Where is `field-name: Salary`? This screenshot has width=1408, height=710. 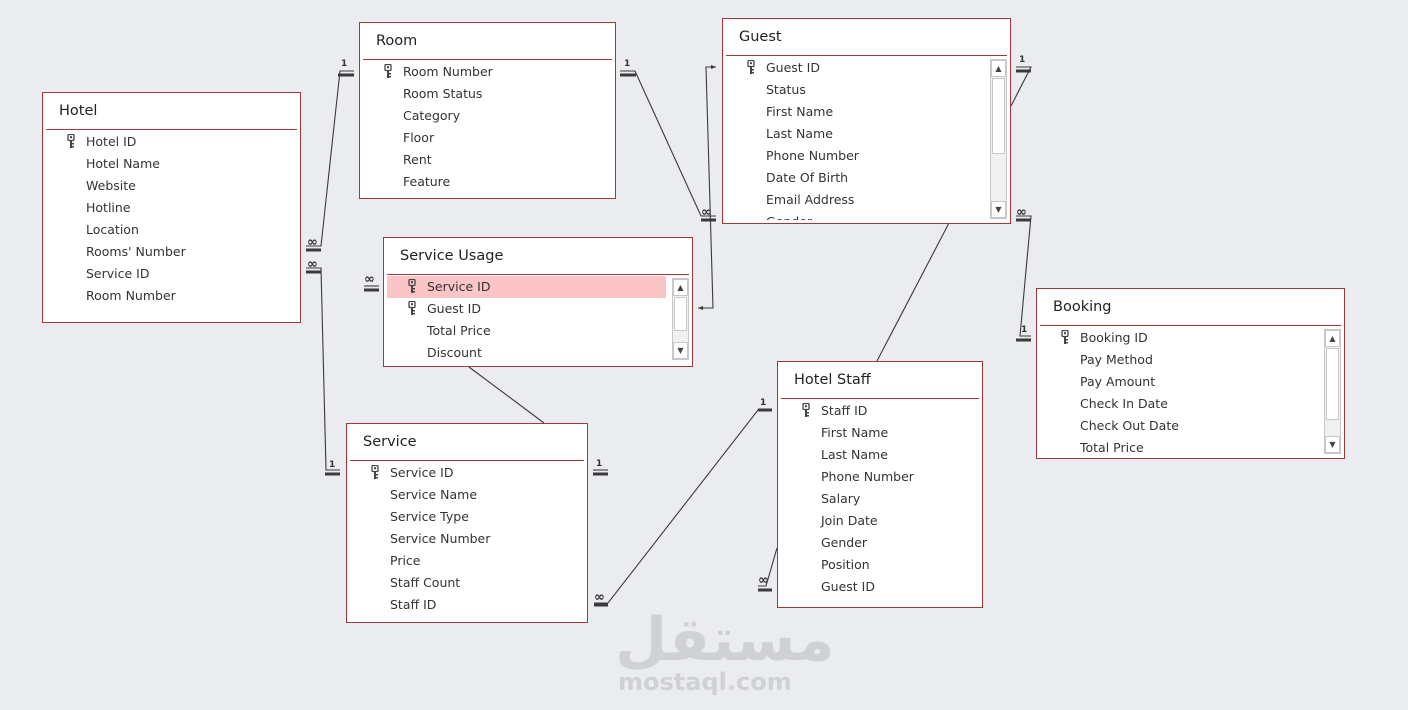
field-name: Salary is located at coordinates (841, 498).